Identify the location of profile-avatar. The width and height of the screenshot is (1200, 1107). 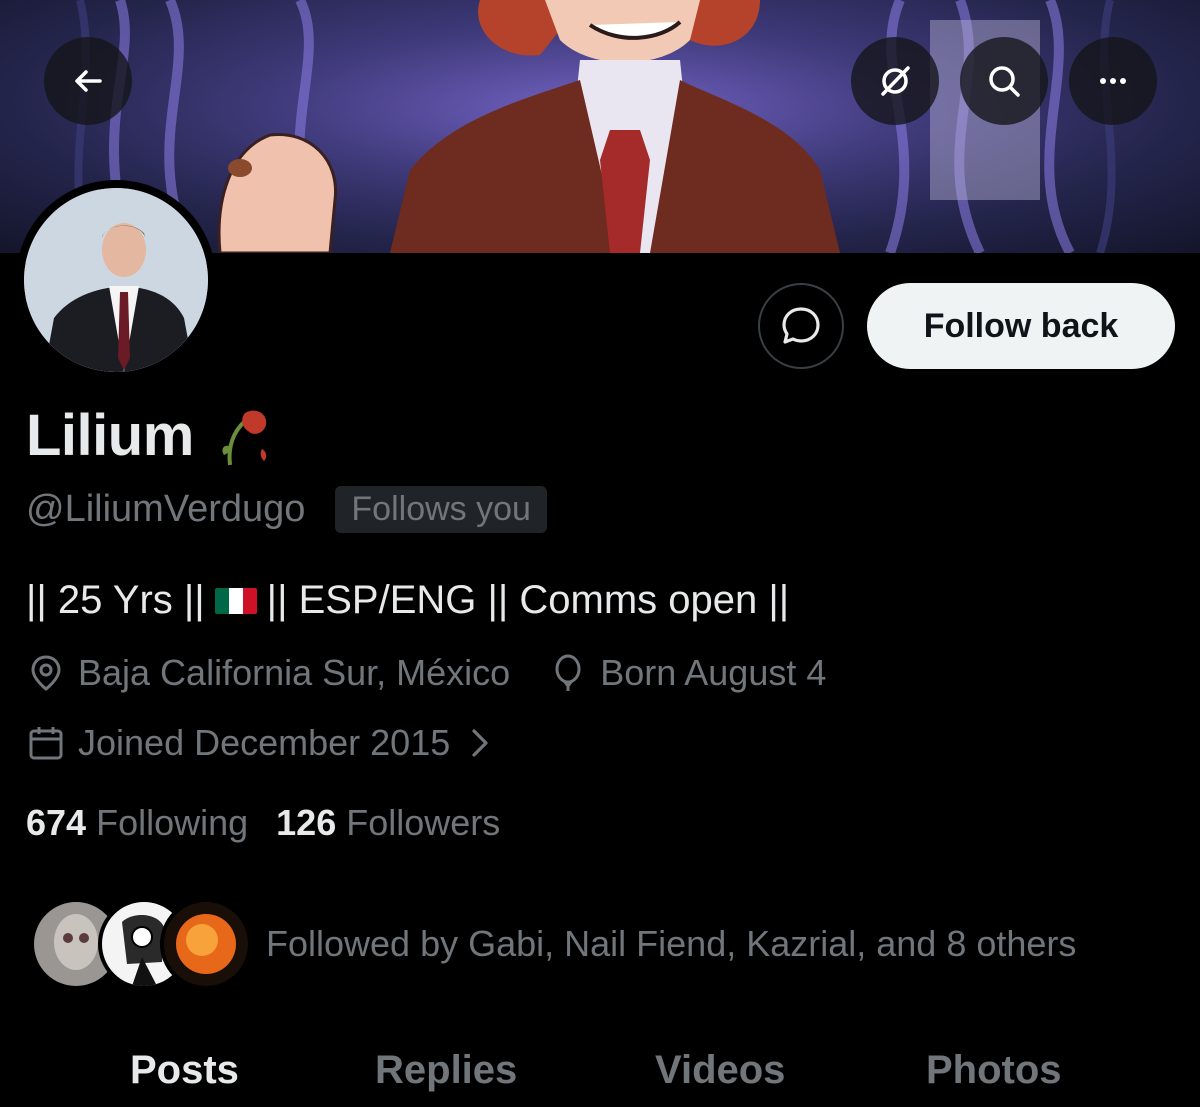
(116, 280).